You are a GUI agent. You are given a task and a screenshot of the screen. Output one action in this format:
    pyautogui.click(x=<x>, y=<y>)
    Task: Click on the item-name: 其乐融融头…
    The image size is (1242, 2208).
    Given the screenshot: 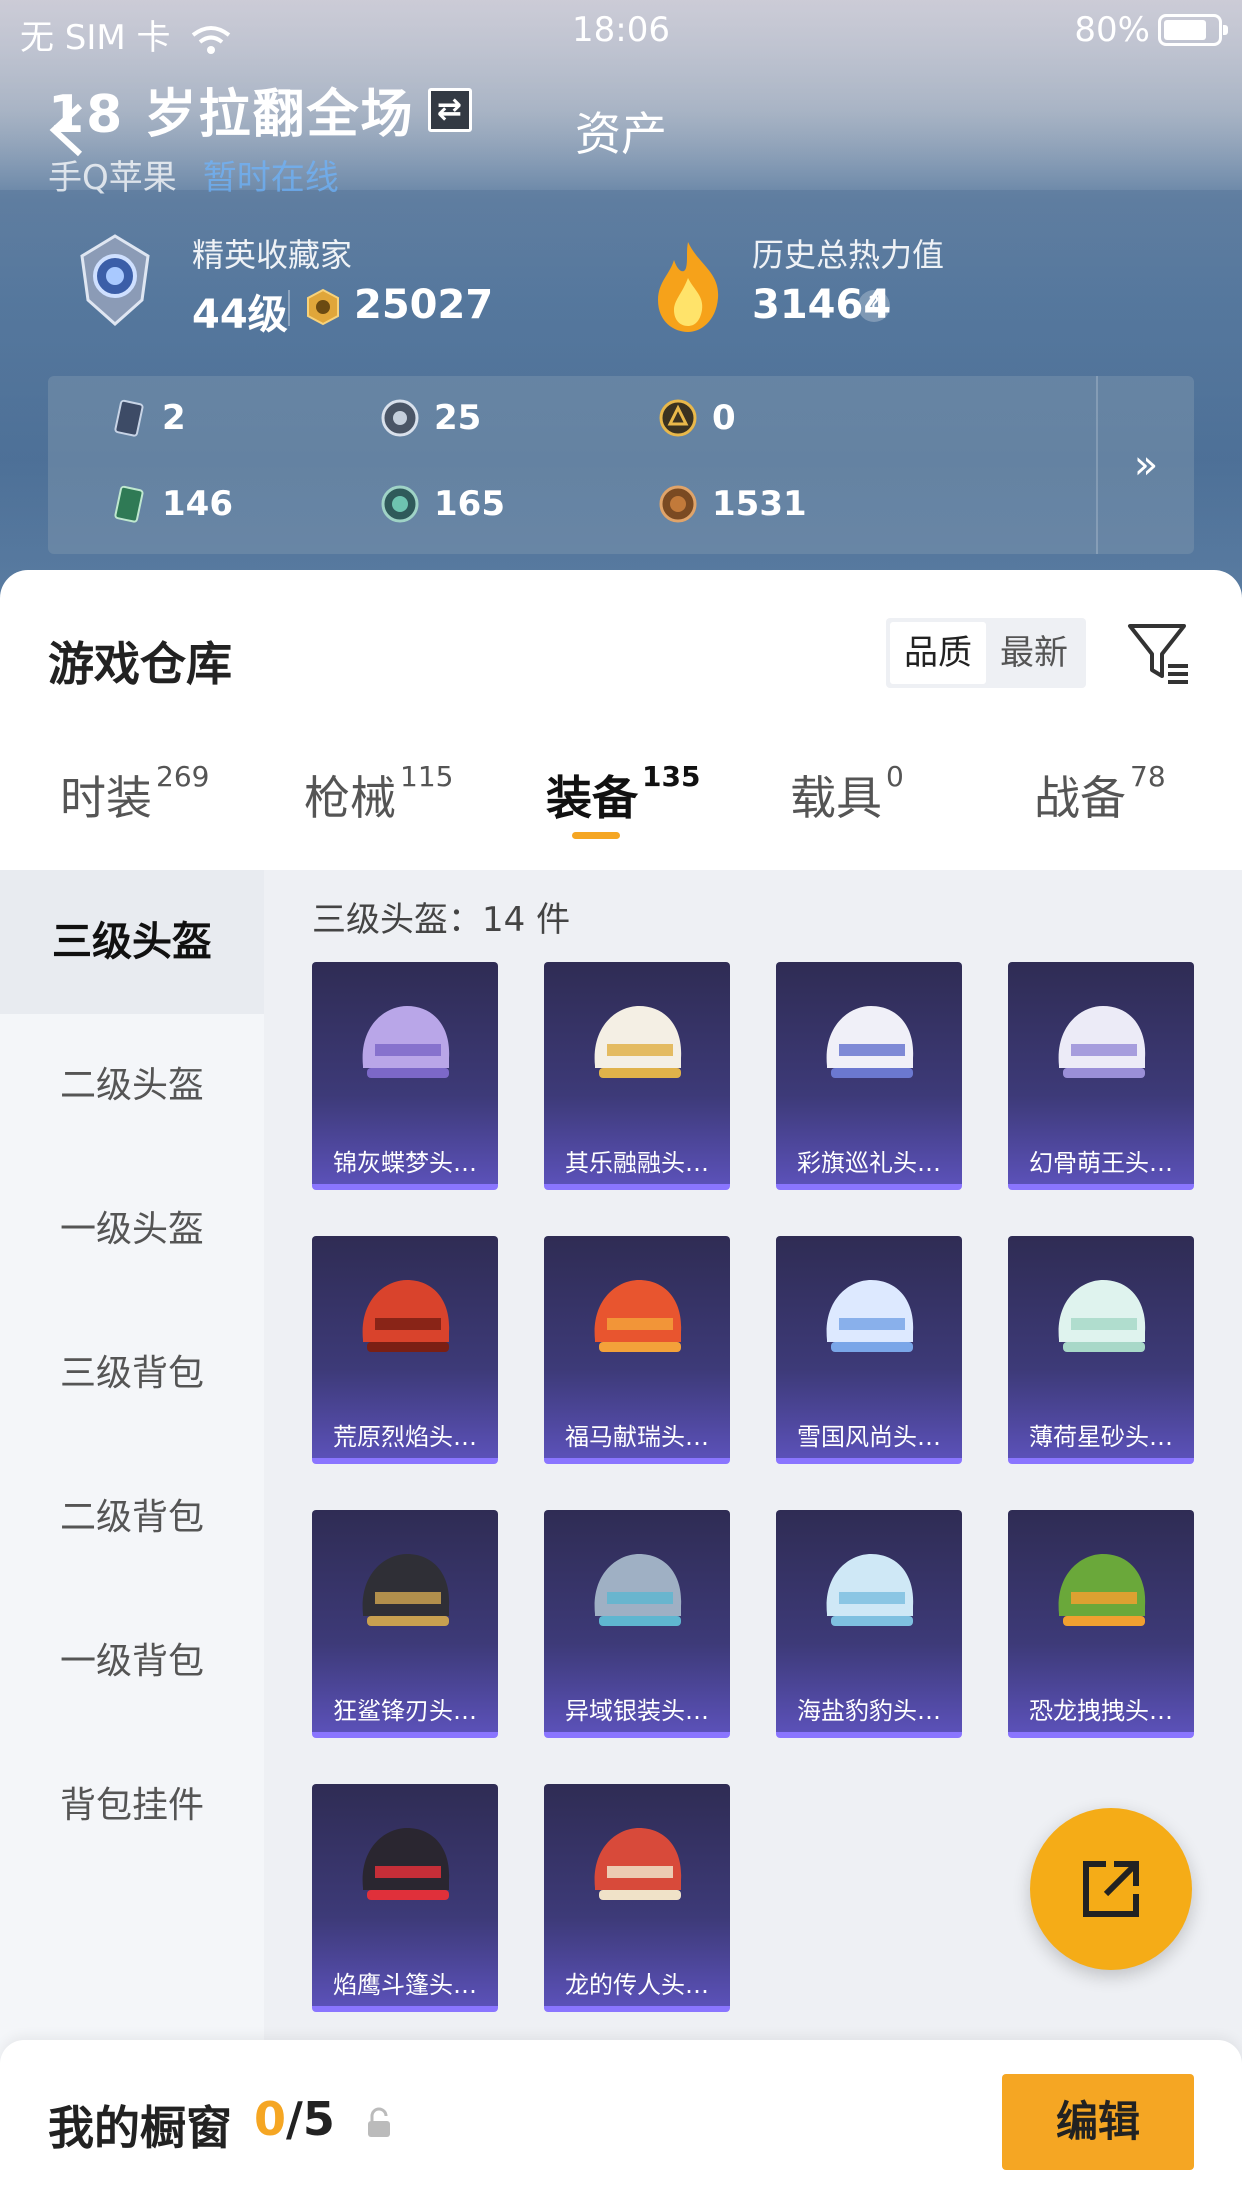 What is the action you would take?
    pyautogui.click(x=637, y=1163)
    